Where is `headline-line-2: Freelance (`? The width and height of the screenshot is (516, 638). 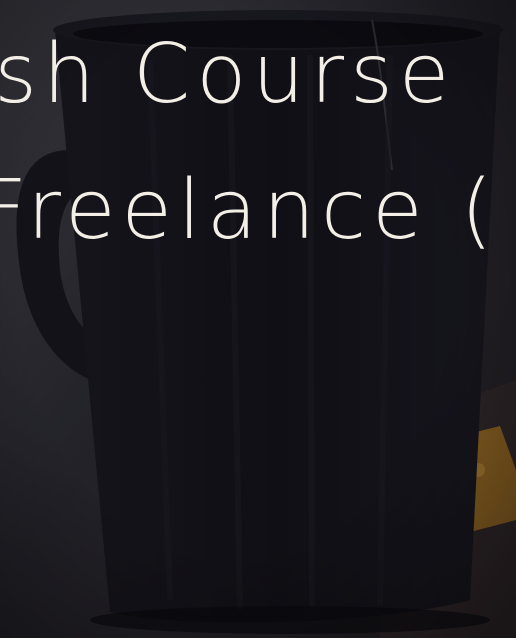 headline-line-2: Freelance ( is located at coordinates (249, 210).